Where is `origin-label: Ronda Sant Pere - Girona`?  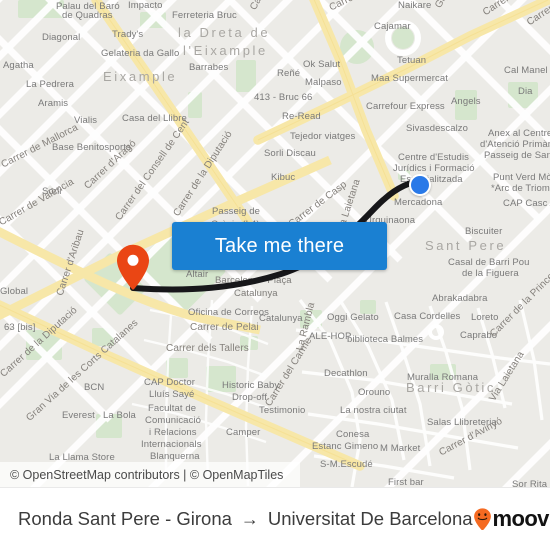
origin-label: Ronda Sant Pere - Girona is located at coordinates (125, 518).